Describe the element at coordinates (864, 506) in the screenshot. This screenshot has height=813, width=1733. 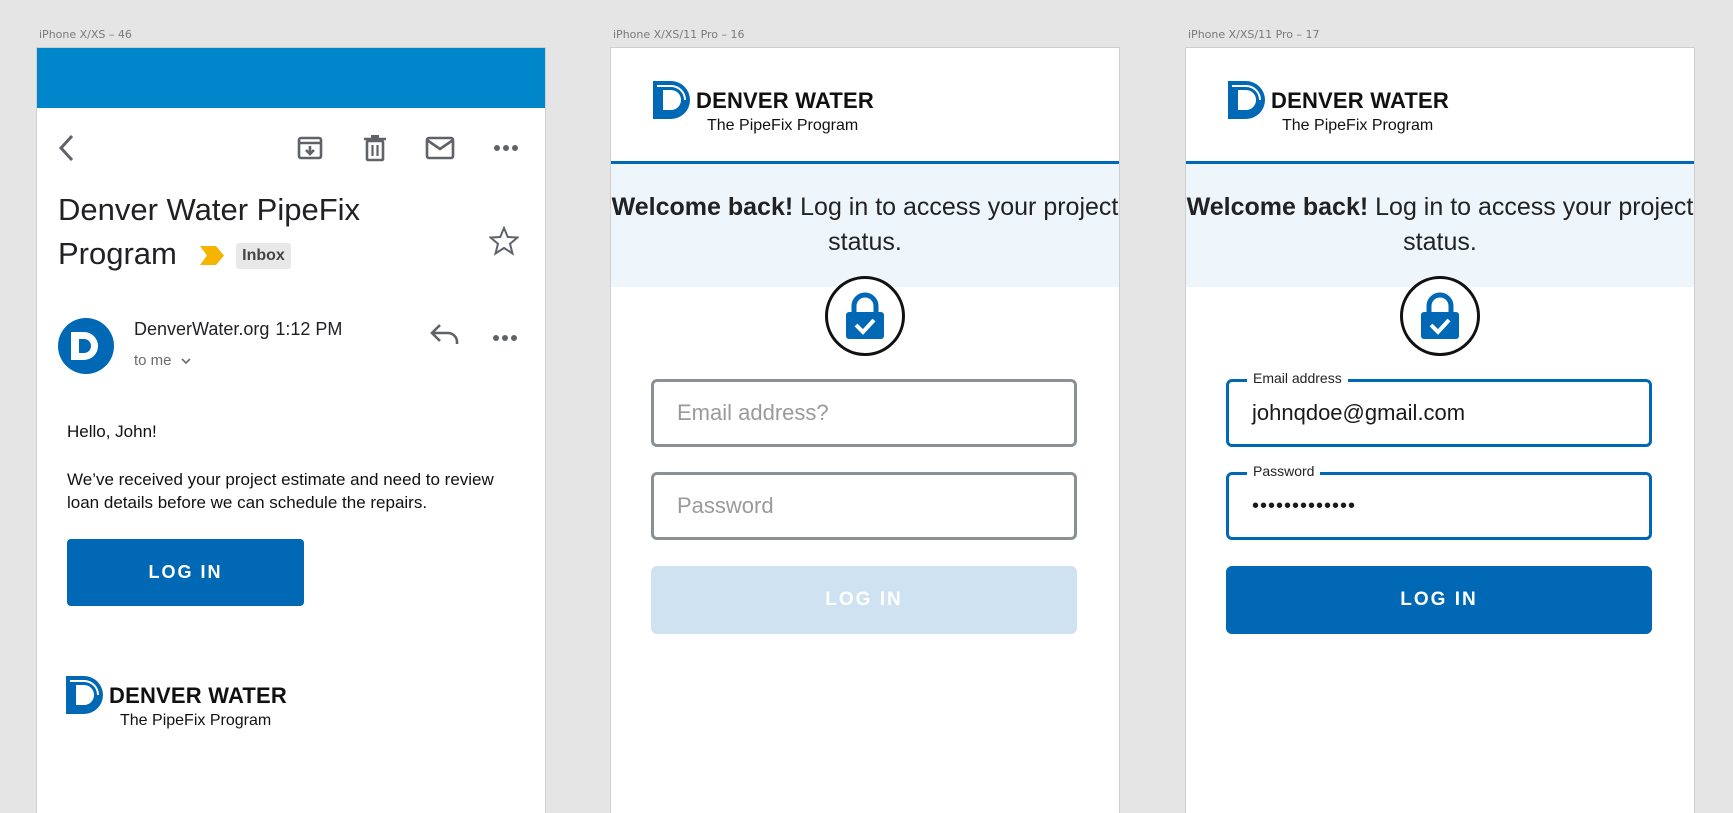
I see `password-field: Password` at that location.